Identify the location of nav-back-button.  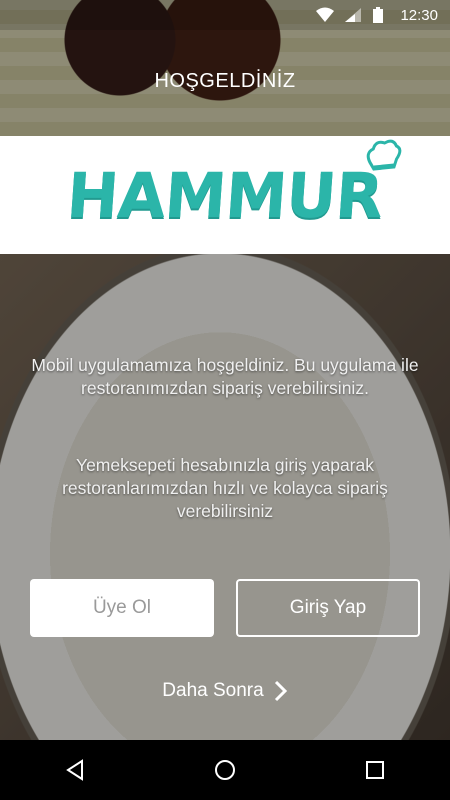
(75, 770).